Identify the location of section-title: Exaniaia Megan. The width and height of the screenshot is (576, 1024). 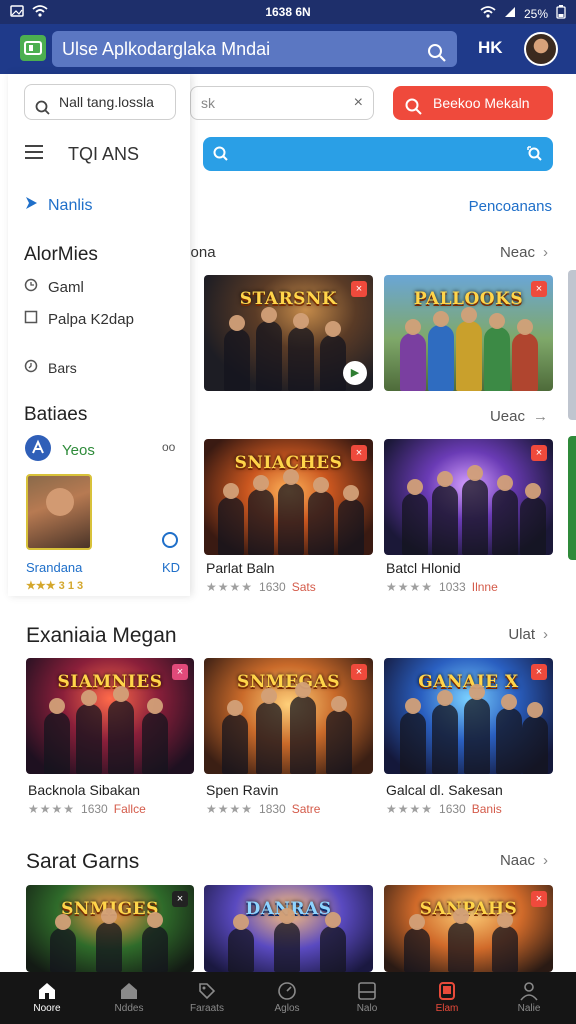
(101, 635).